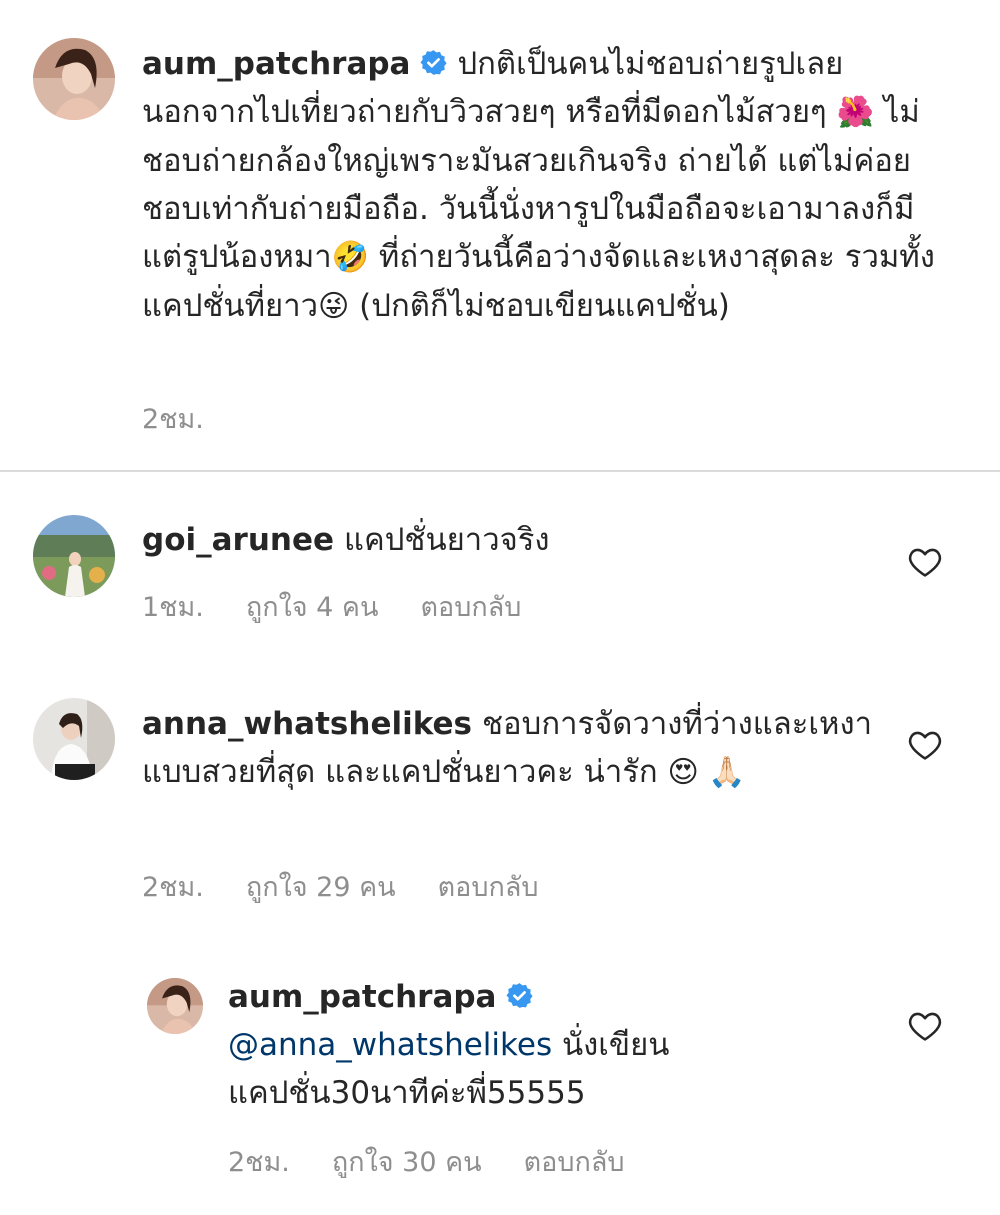 This screenshot has width=1000, height=1215. I want to click on reply-likes: ถูกใจ 30 คน, so click(407, 1161).